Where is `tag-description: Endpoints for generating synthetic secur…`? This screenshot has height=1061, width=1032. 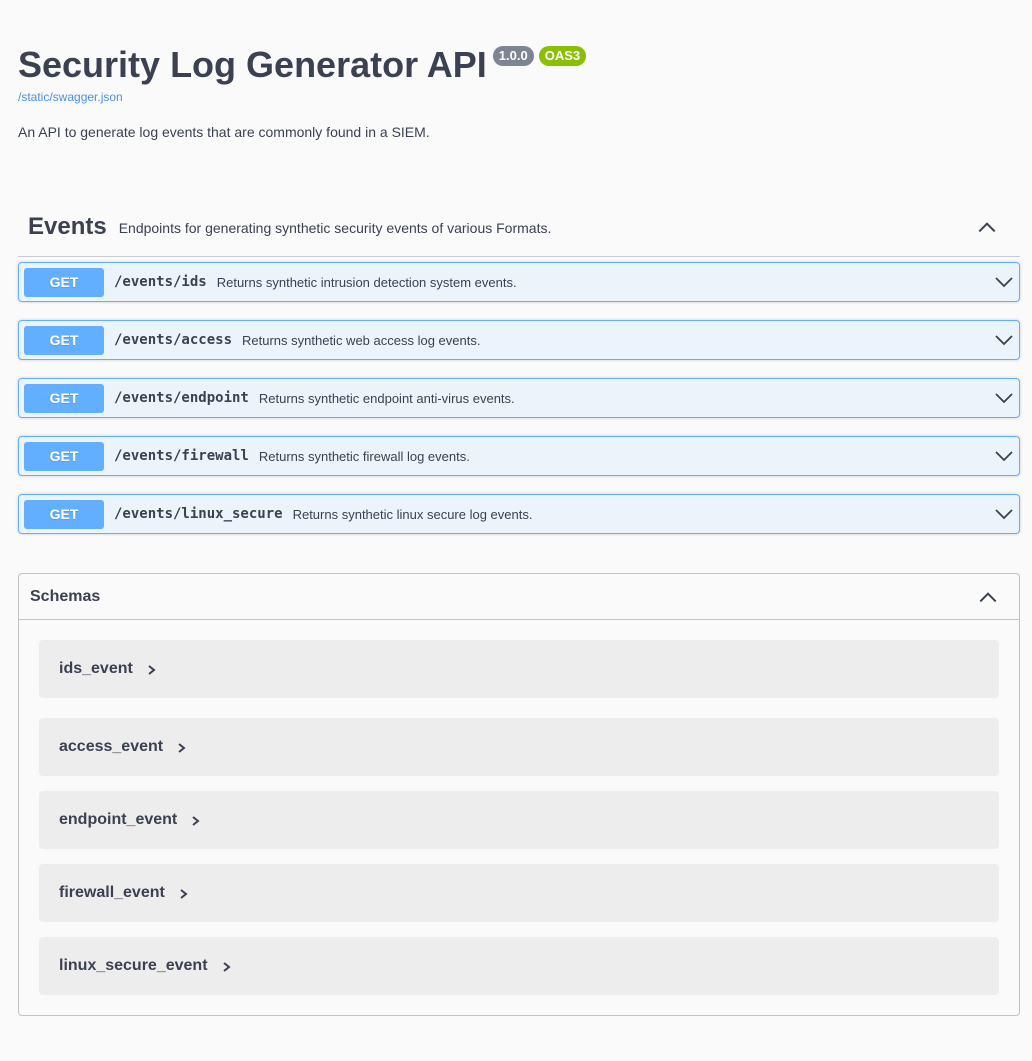
tag-description: Endpoints for generating synthetic secur… is located at coordinates (335, 228).